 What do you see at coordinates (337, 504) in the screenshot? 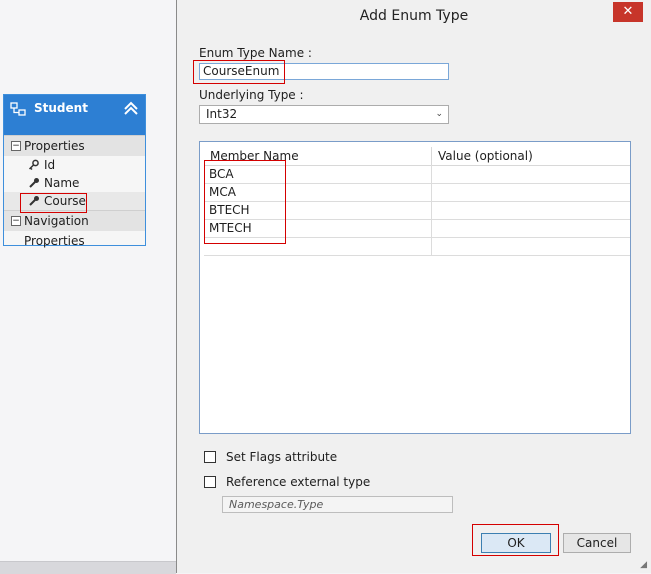
I see `namespace-input: Namespace.Type` at bounding box center [337, 504].